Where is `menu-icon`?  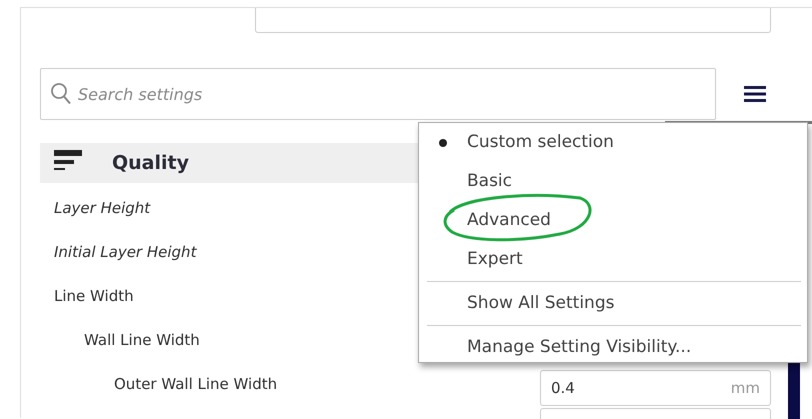 menu-icon is located at coordinates (755, 94).